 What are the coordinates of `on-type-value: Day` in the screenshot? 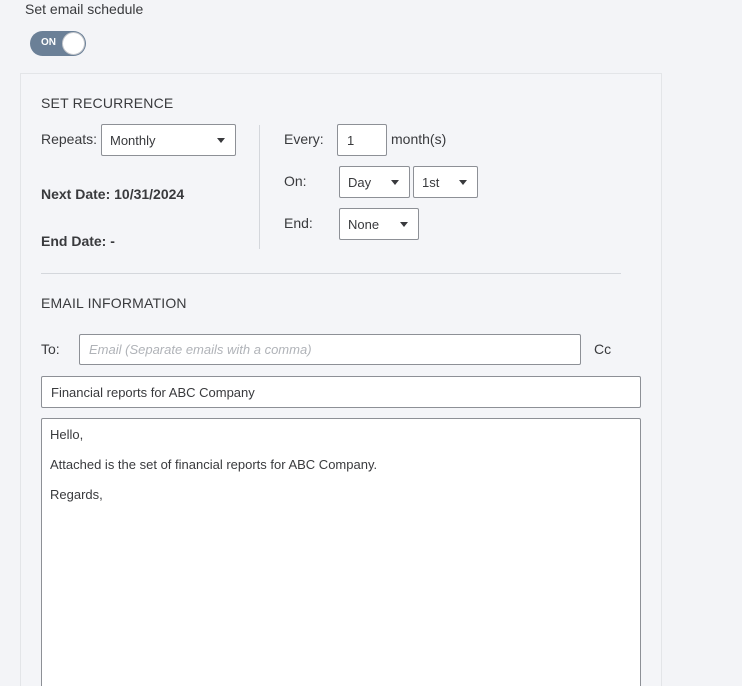 It's located at (360, 182).